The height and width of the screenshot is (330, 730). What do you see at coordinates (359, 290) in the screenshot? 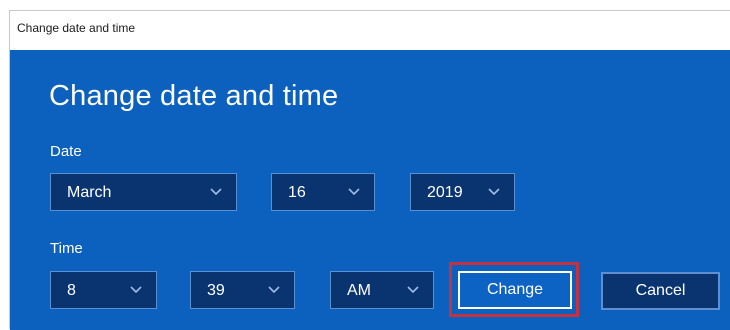
I see `ampm-value: AM` at bounding box center [359, 290].